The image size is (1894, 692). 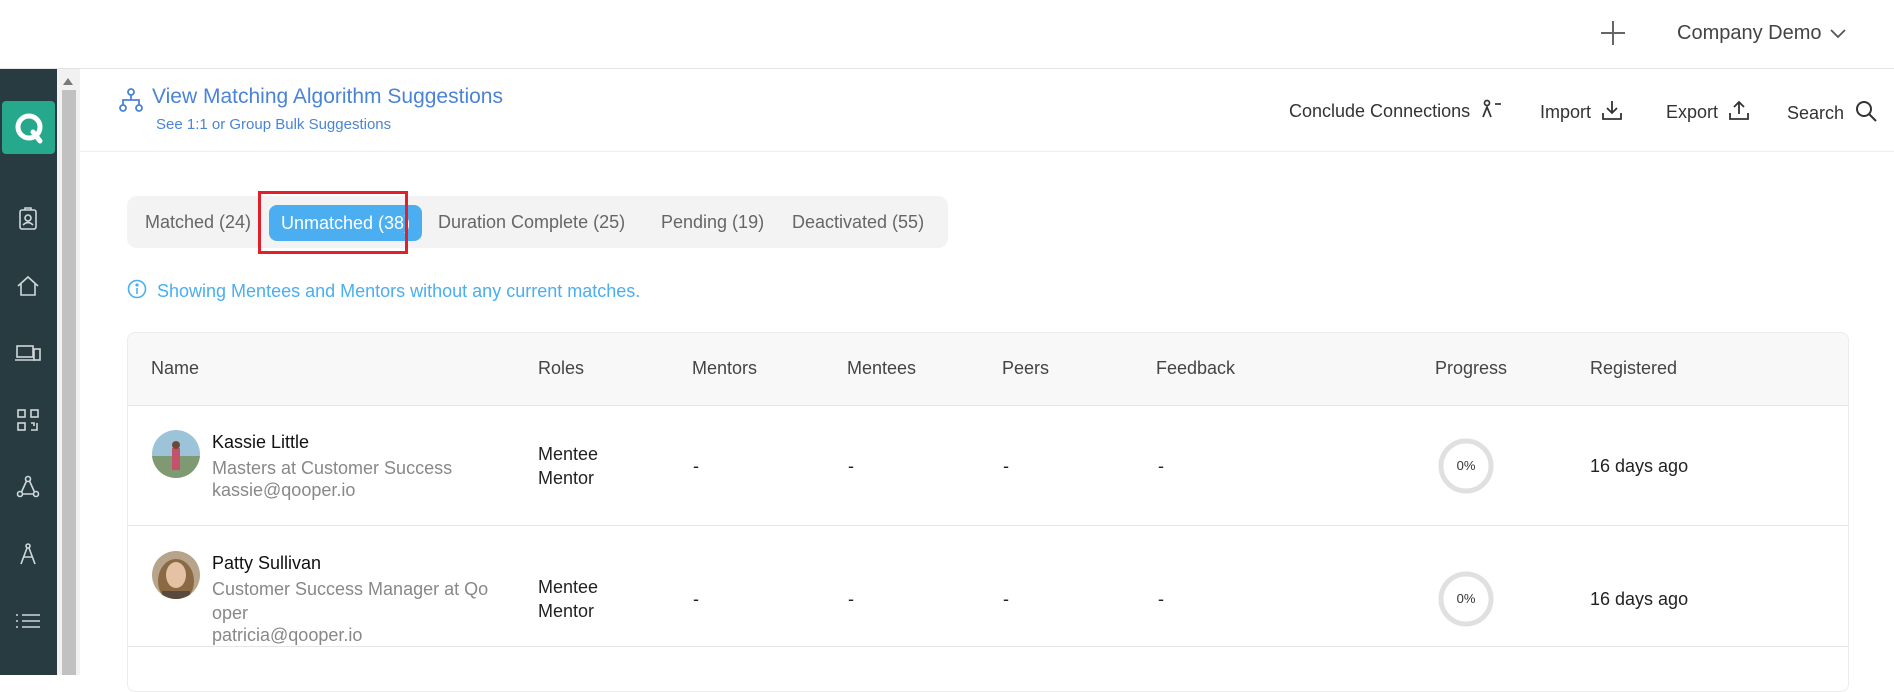 What do you see at coordinates (28, 372) in the screenshot?
I see `sidebar` at bounding box center [28, 372].